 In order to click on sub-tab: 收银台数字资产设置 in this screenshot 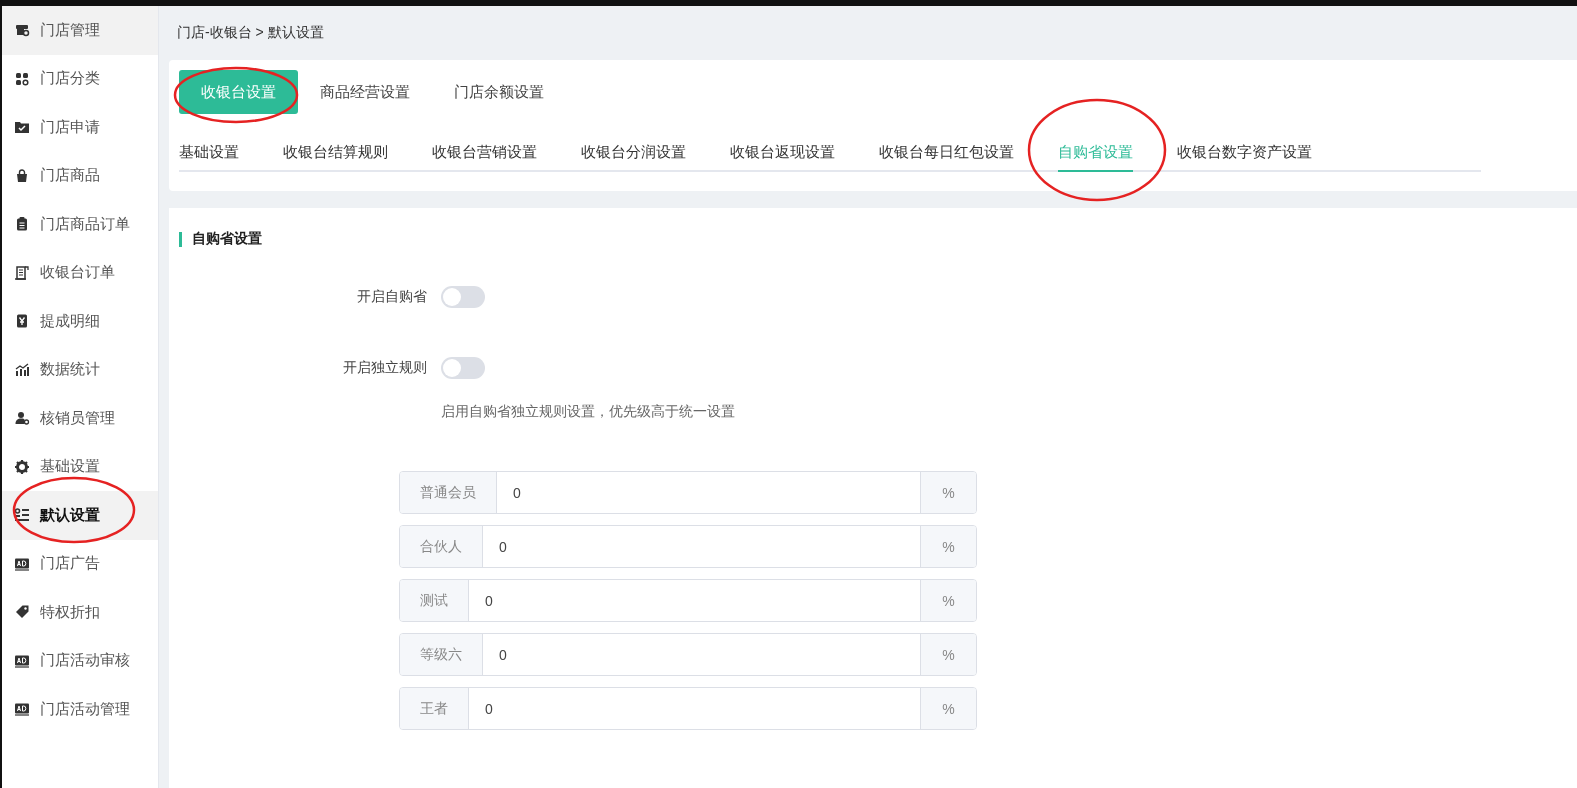, I will do `click(1244, 153)`.